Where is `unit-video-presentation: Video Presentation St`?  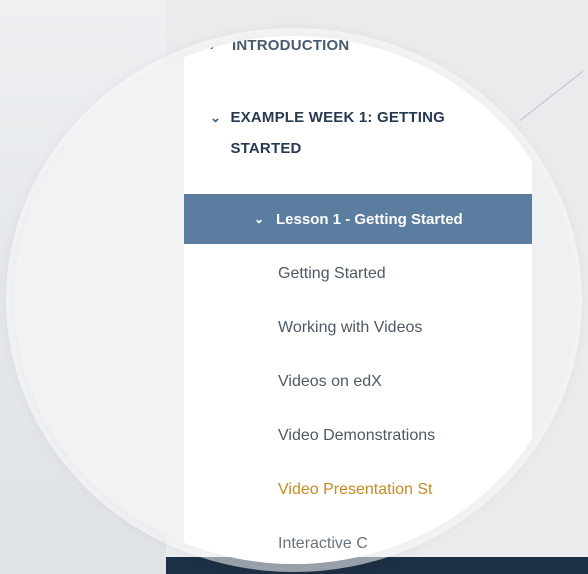
unit-video-presentation: Video Presentation St is located at coordinates (381, 490).